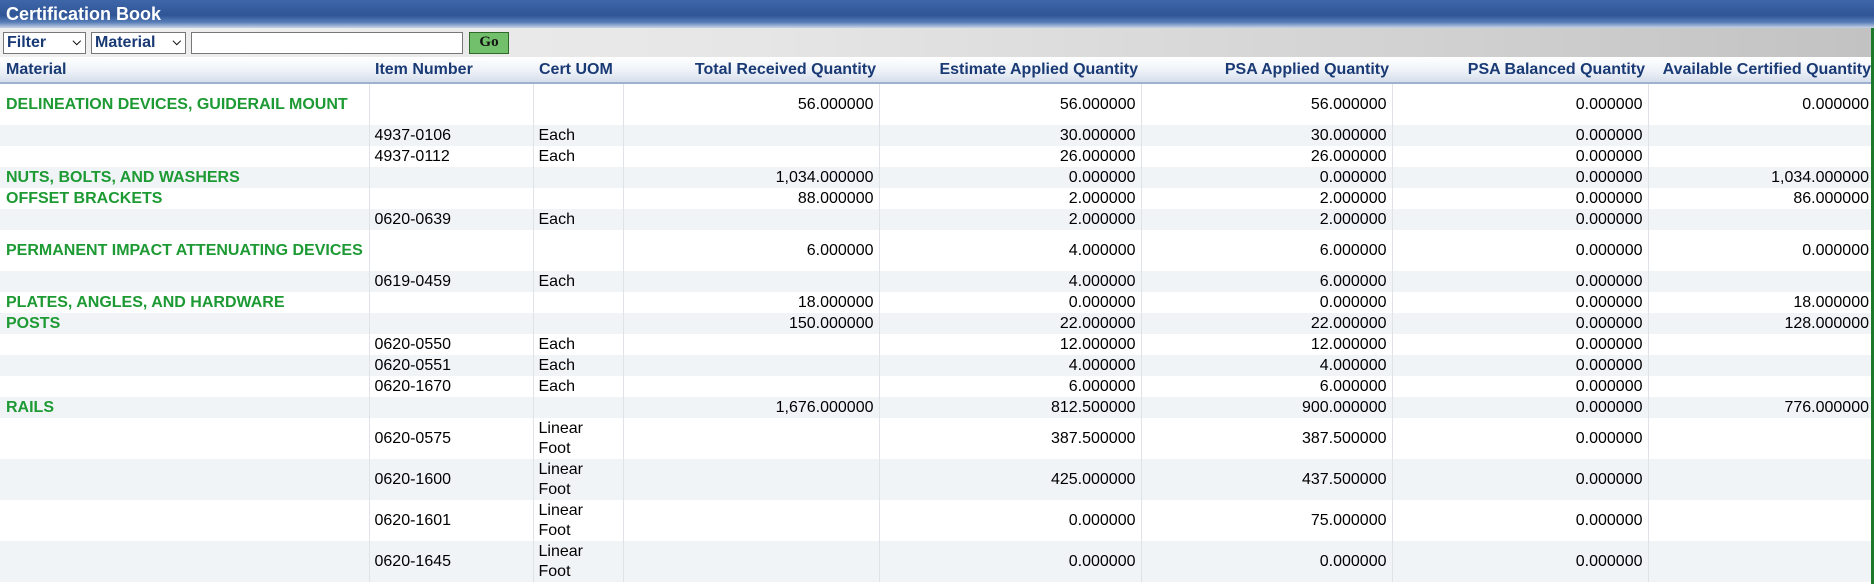  I want to click on item-number-cell: 0620-1600, so click(451, 479).